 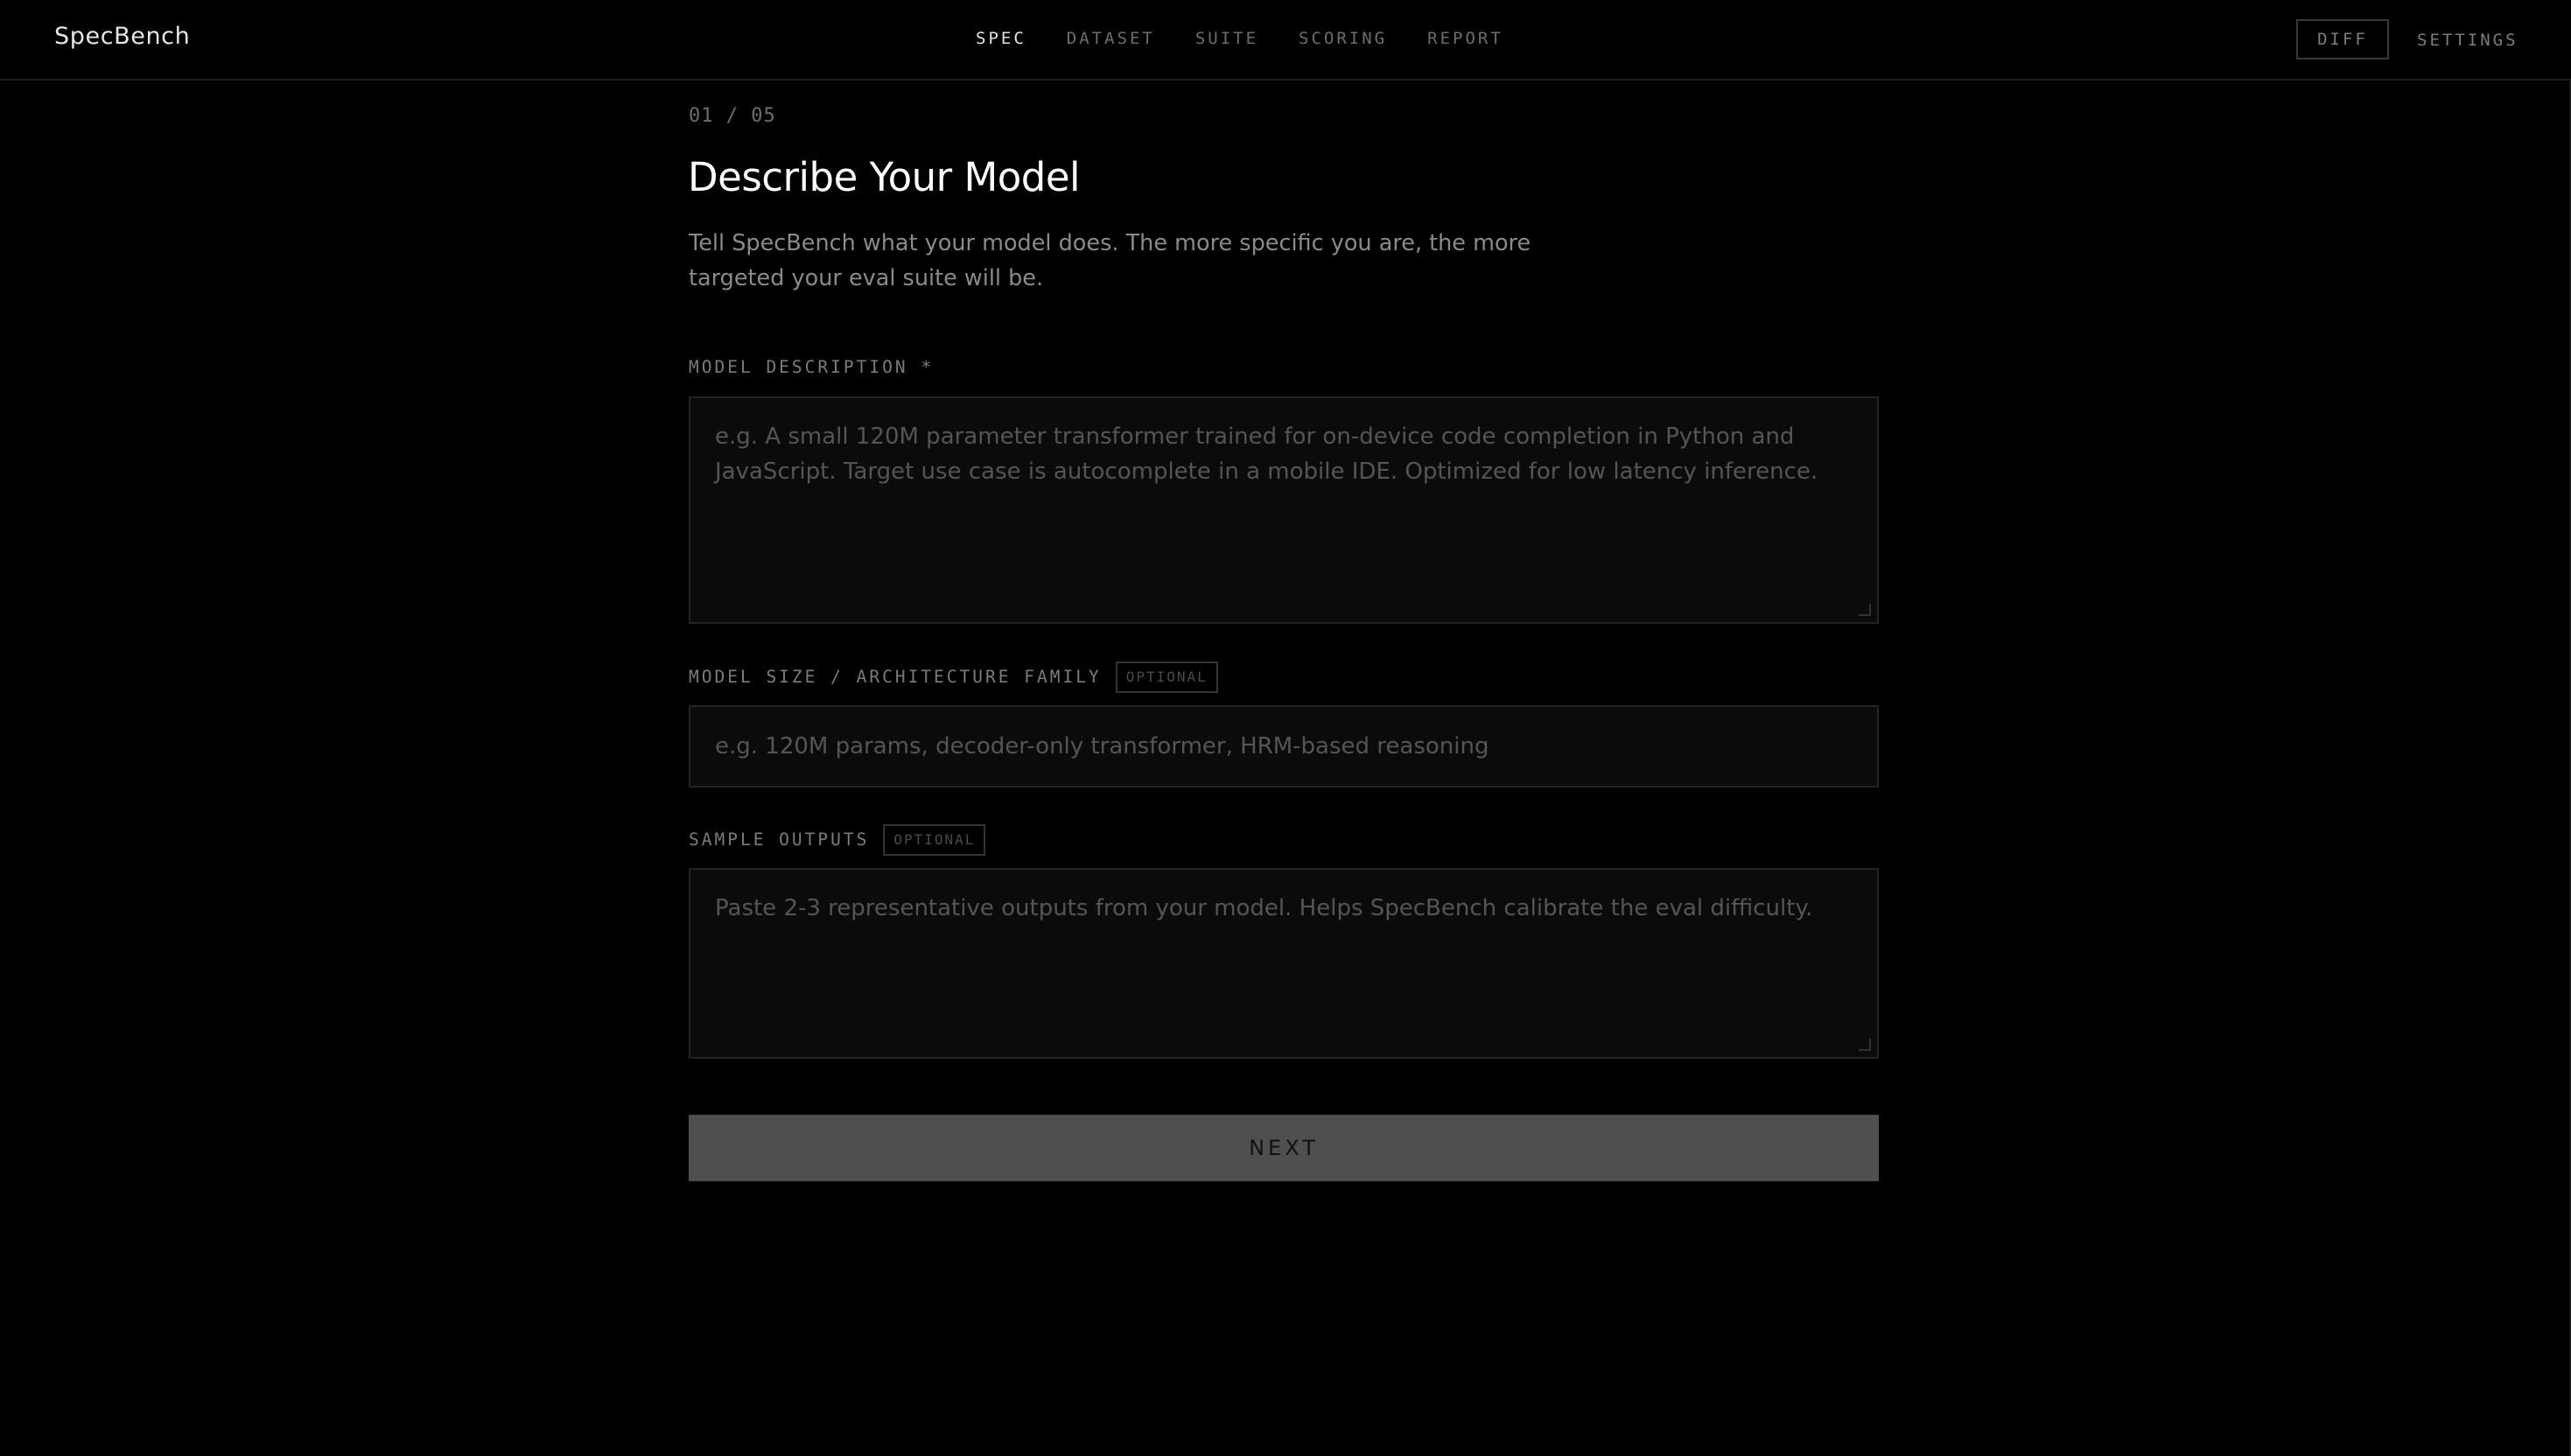 I want to click on tab-suite: SUITE, so click(x=1226, y=38).